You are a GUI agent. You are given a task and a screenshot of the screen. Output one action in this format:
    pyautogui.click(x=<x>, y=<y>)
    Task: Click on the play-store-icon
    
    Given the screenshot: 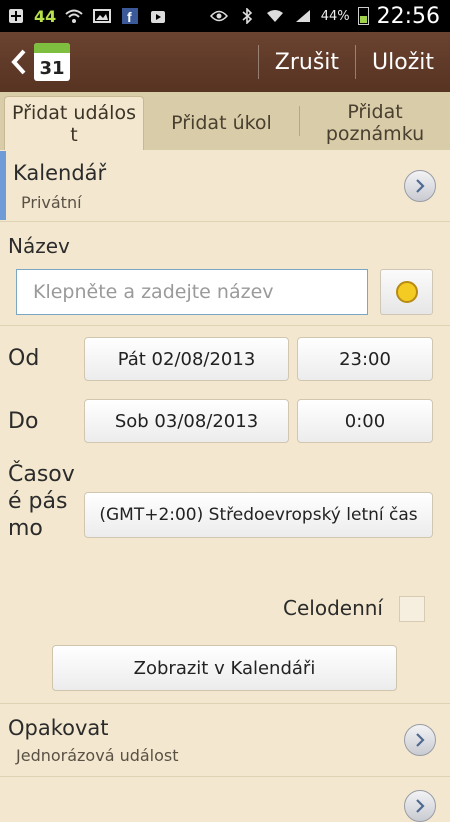 What is the action you would take?
    pyautogui.click(x=158, y=16)
    